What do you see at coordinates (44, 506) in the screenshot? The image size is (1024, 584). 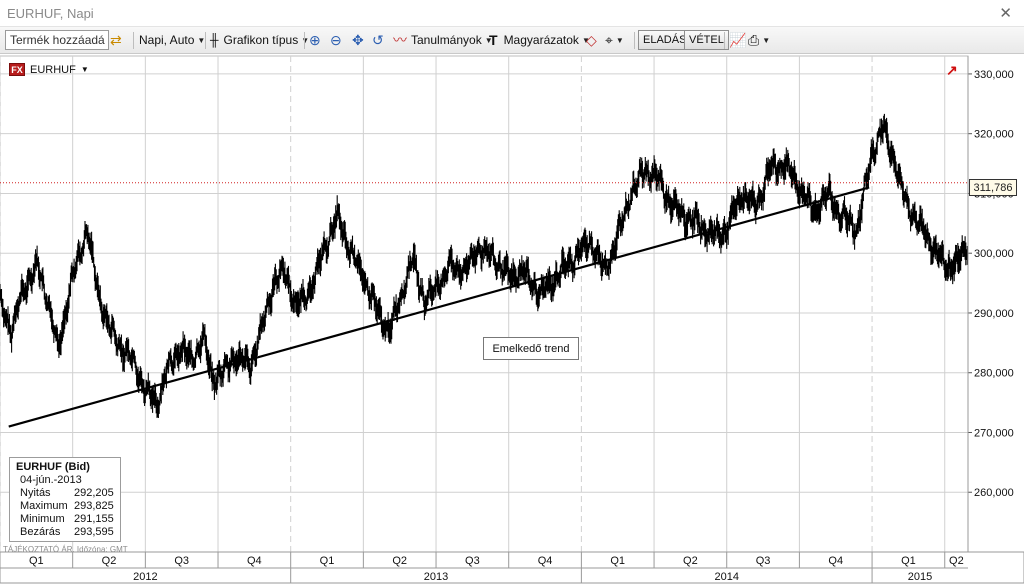 I see `info-key: Maximum` at bounding box center [44, 506].